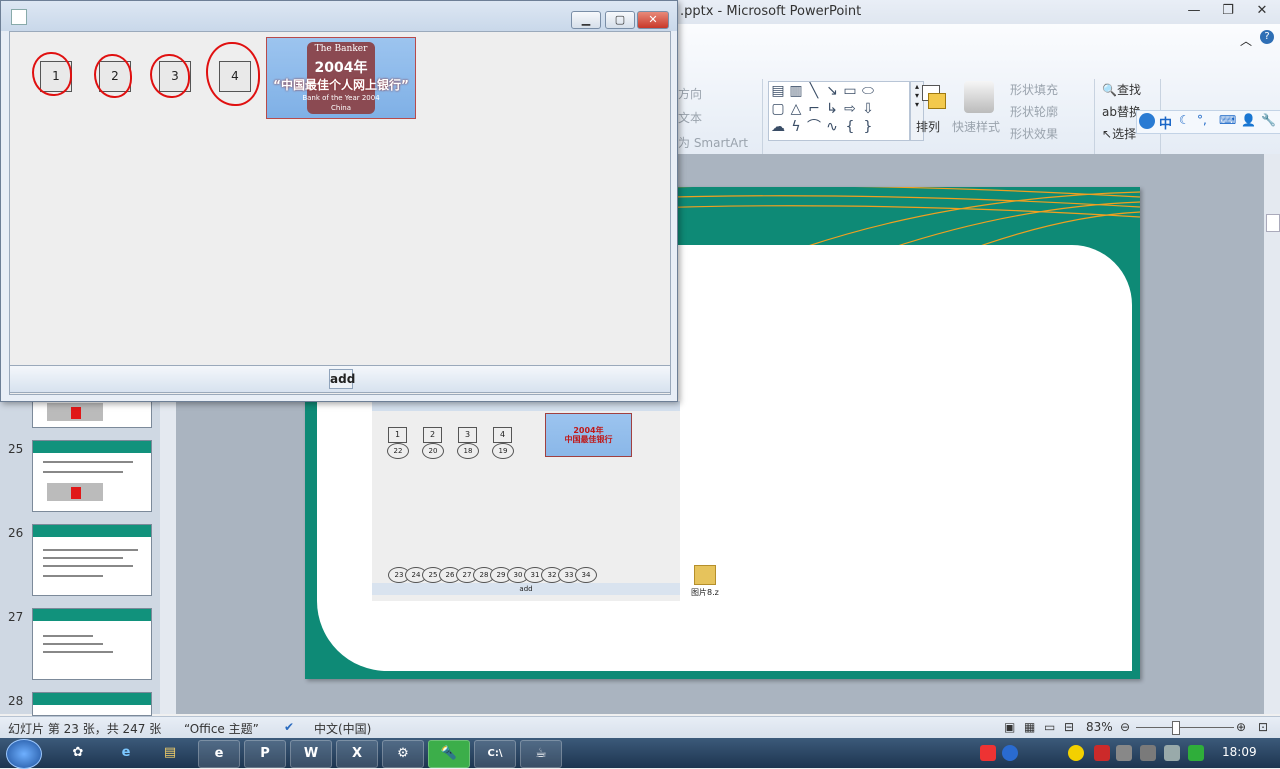 The image size is (1280, 769). What do you see at coordinates (796, 91) in the screenshot?
I see `vertical-textbox-icon: ▥` at bounding box center [796, 91].